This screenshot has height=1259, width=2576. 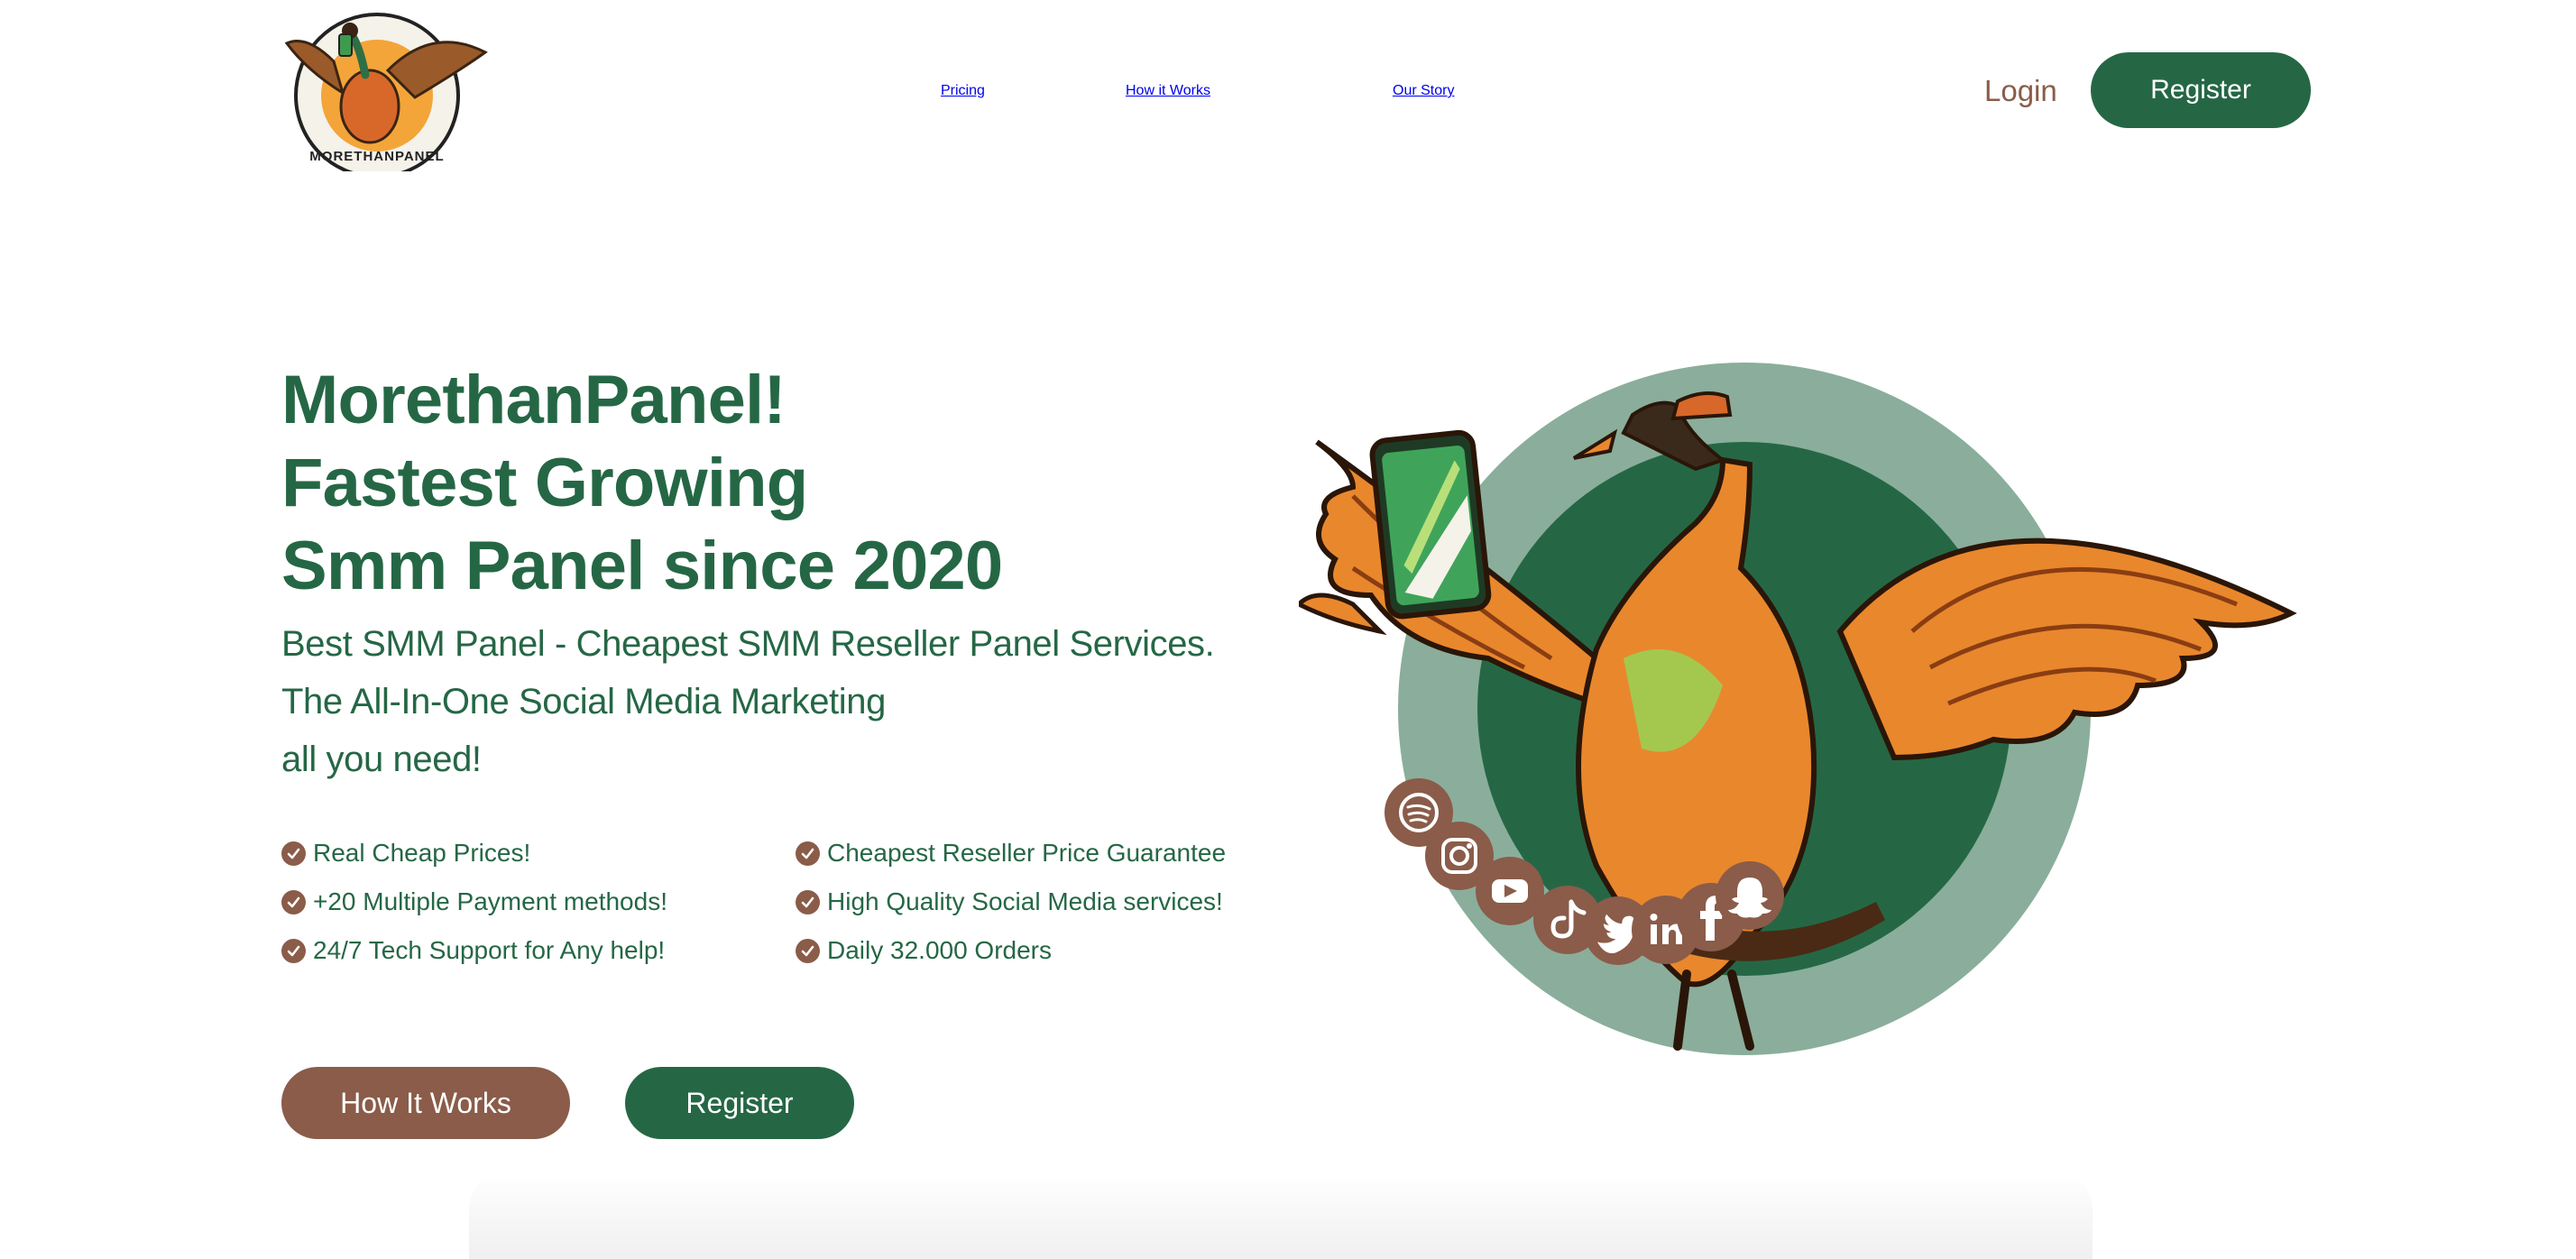 I want to click on nav-how-it-works-label: How it Works, so click(x=1168, y=90).